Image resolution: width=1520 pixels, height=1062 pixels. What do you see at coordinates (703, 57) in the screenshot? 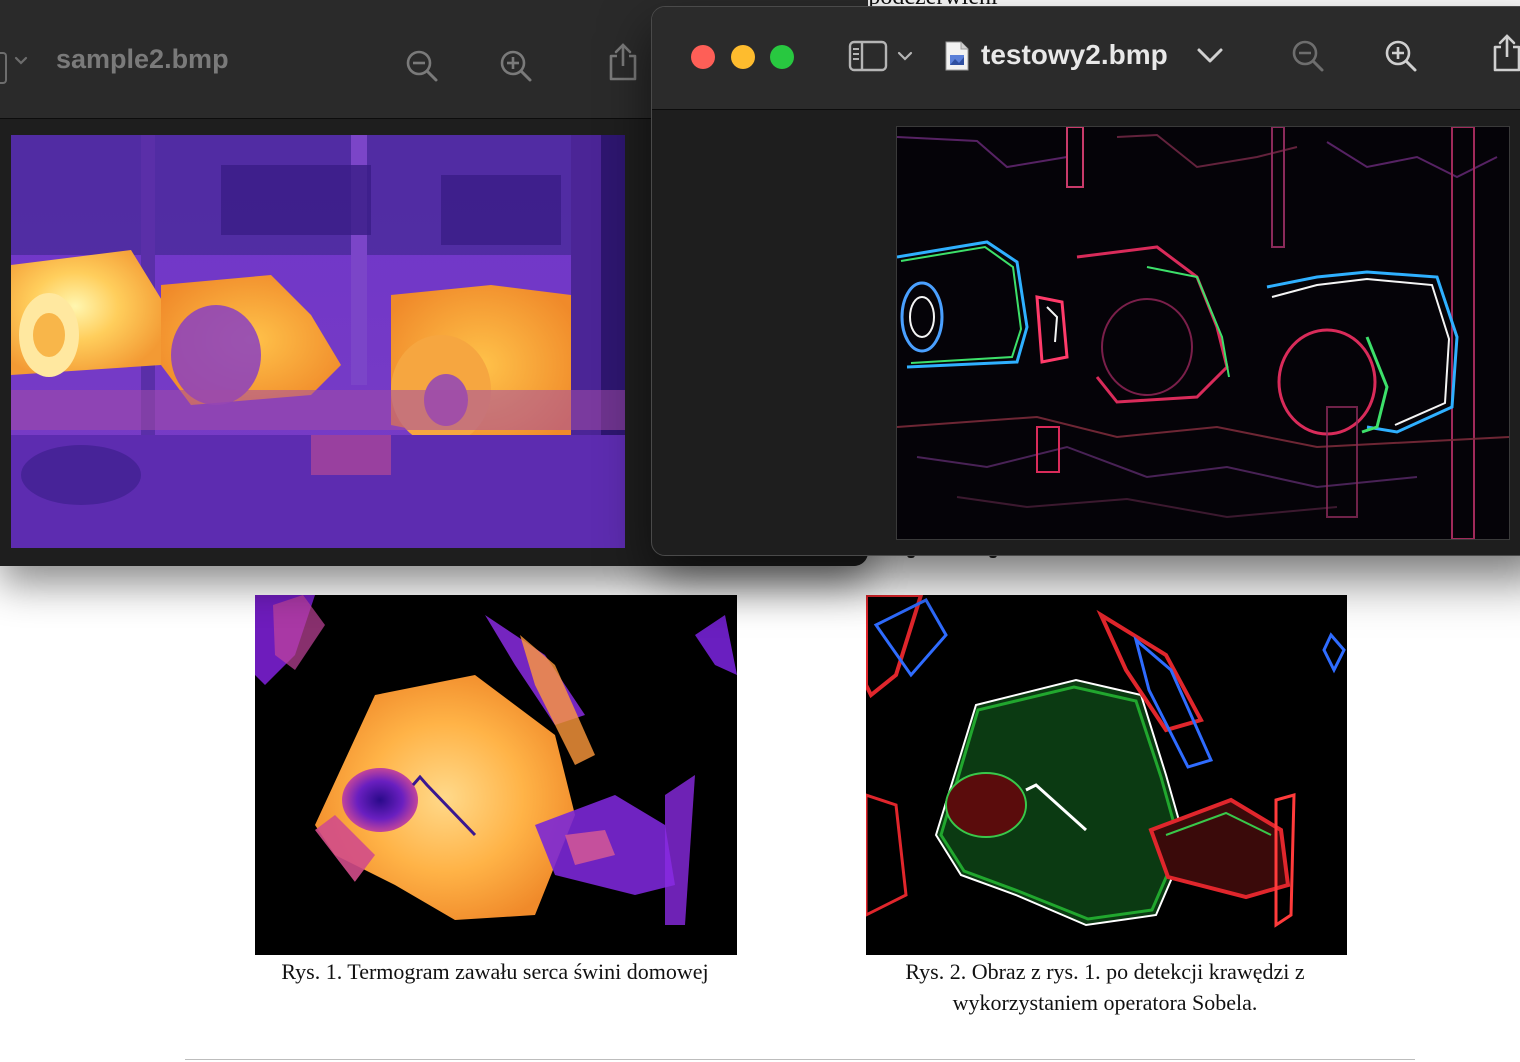
I see `close-button` at bounding box center [703, 57].